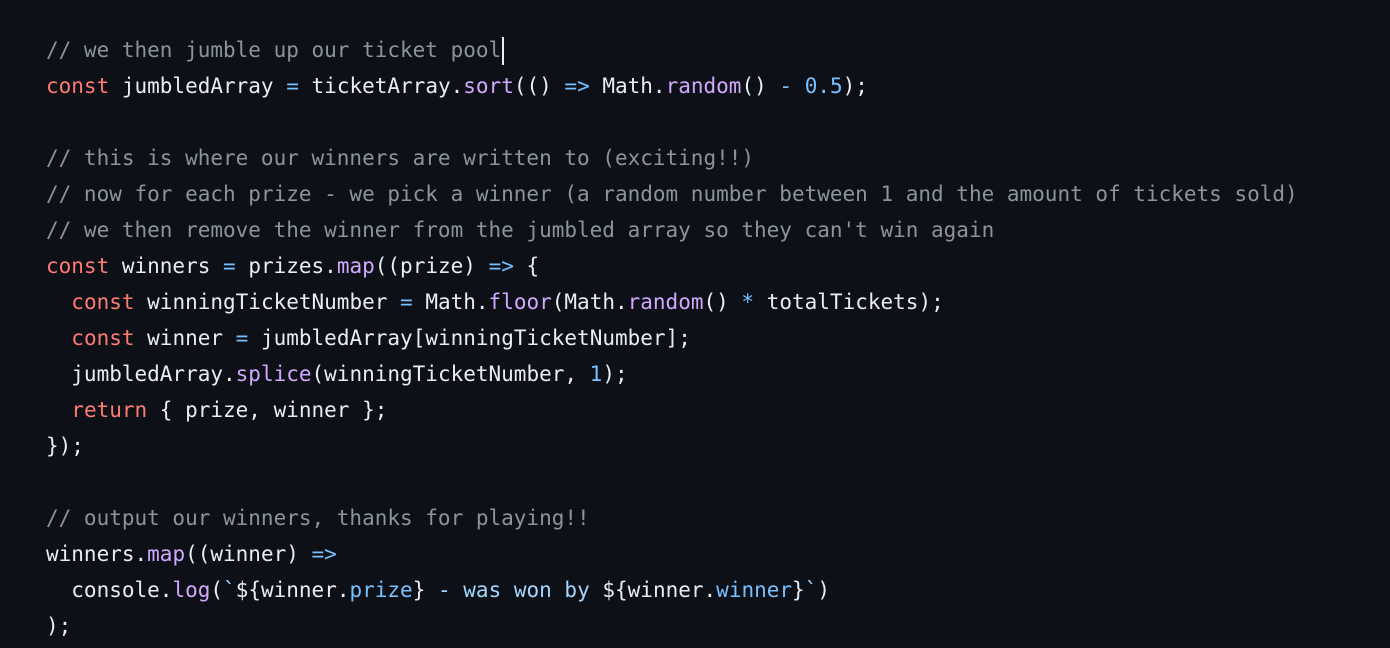  What do you see at coordinates (450, 374) in the screenshot?
I see `code-token: (winningTicketNumber,` at bounding box center [450, 374].